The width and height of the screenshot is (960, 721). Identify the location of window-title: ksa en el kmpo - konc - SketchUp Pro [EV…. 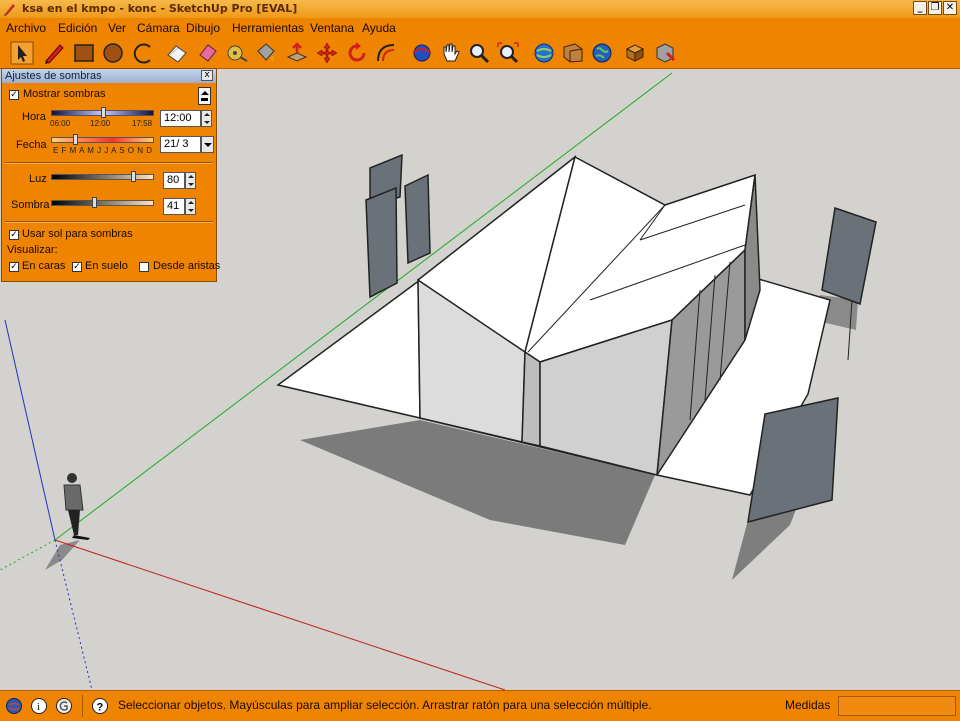
(160, 8).